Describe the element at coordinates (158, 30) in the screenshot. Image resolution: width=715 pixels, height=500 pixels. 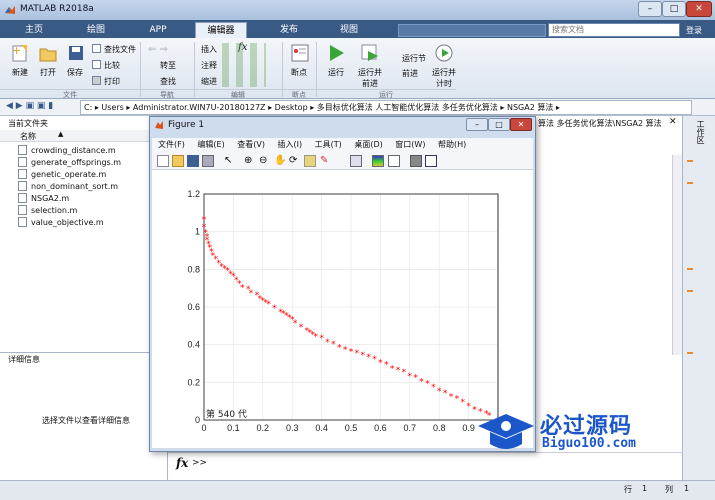
I see `tab-apps: APP` at that location.